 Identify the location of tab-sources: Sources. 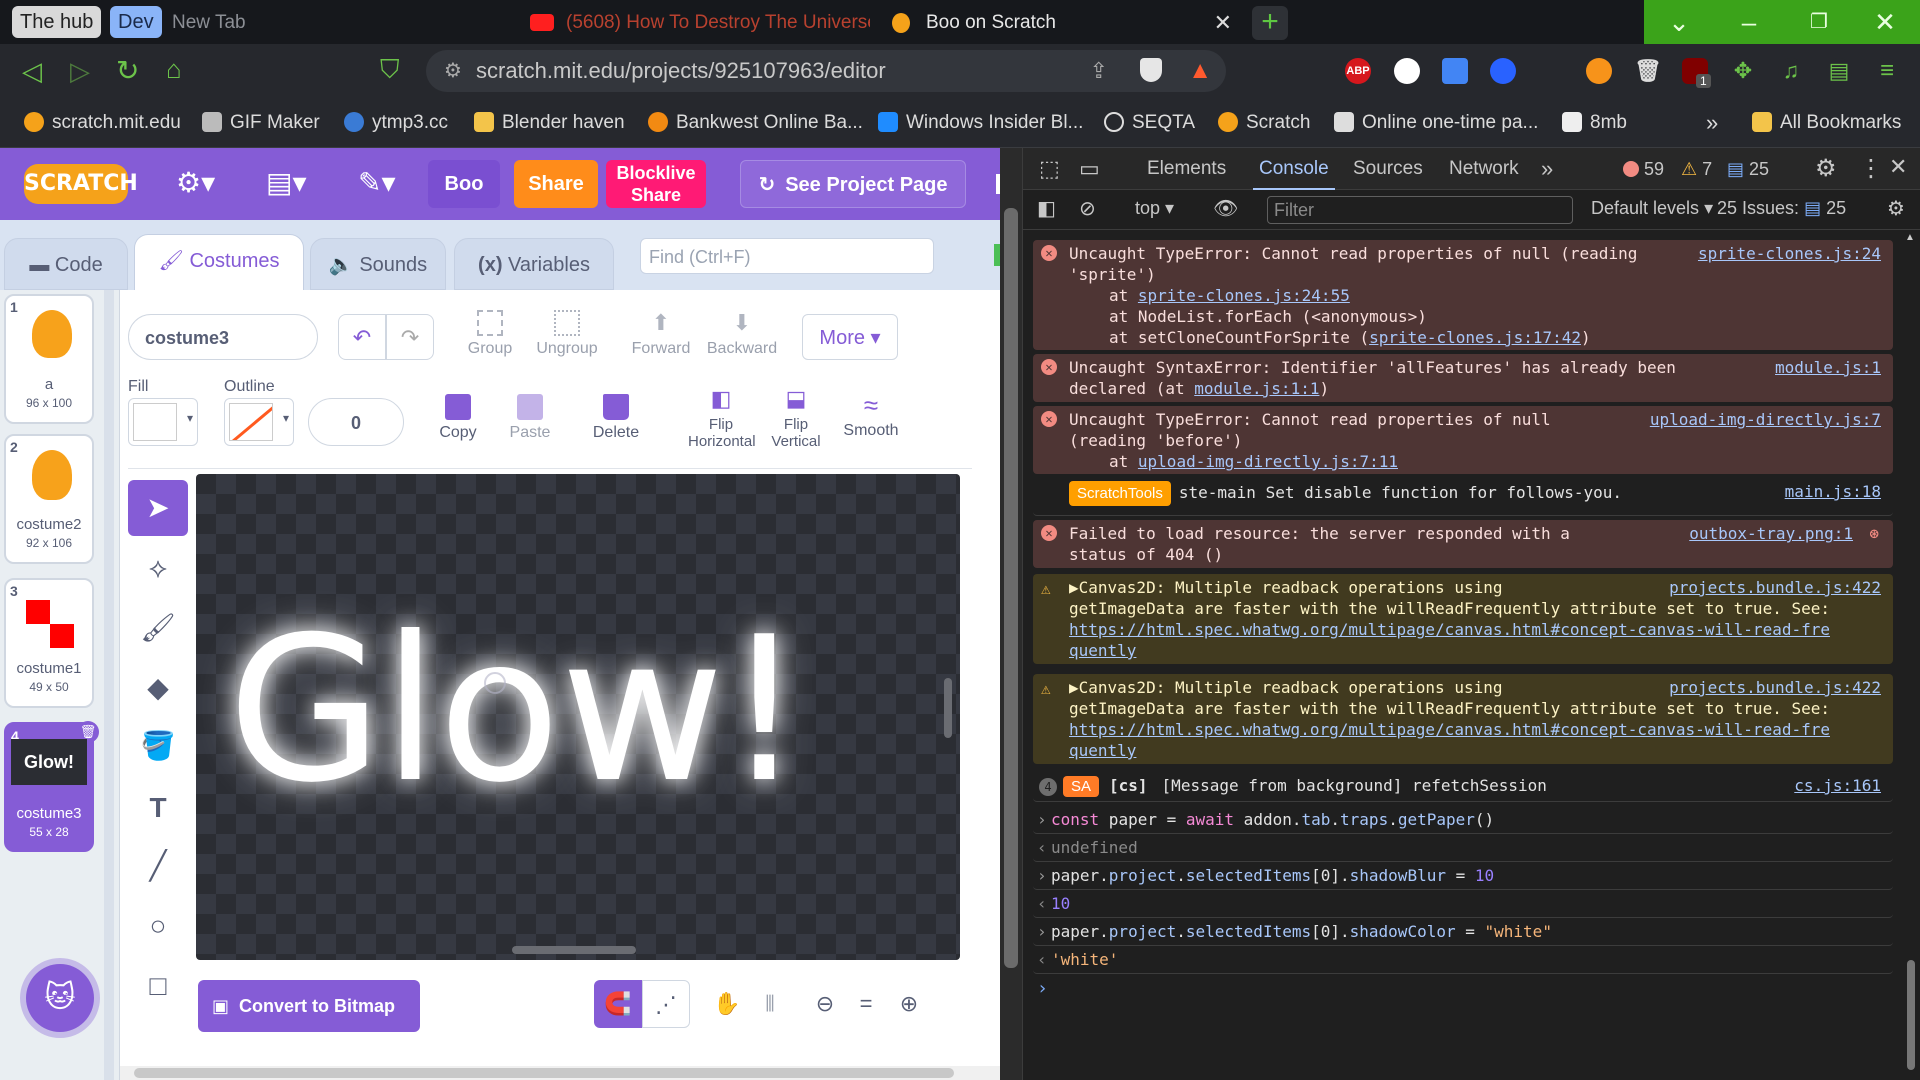
(1388, 169).